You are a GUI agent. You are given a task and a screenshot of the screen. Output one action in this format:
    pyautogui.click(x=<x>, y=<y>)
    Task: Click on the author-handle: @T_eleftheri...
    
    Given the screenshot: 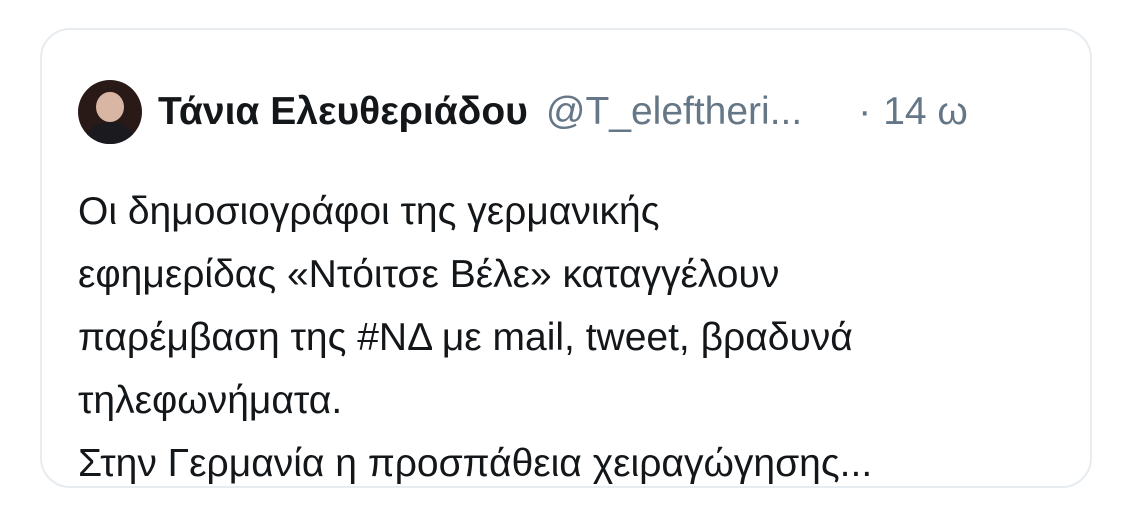 What is the action you would take?
    pyautogui.click(x=674, y=112)
    